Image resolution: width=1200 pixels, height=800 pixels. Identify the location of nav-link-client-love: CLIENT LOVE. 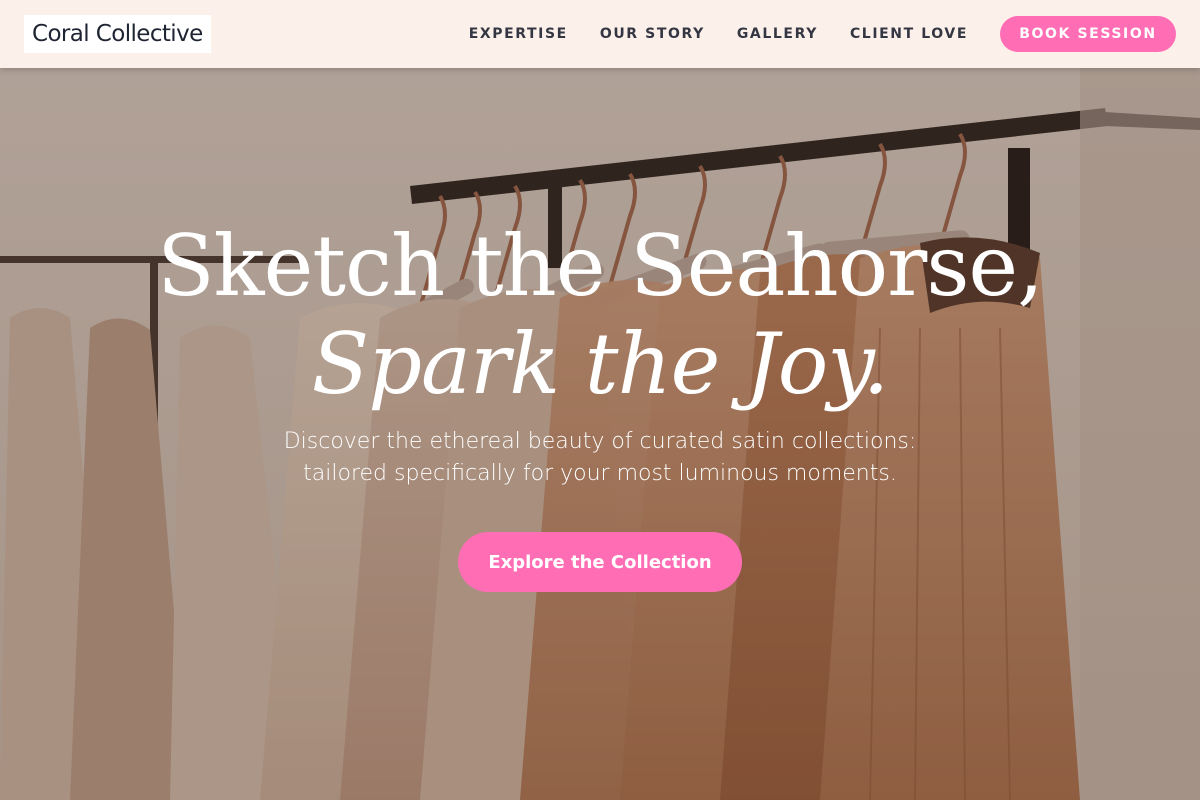
(909, 34).